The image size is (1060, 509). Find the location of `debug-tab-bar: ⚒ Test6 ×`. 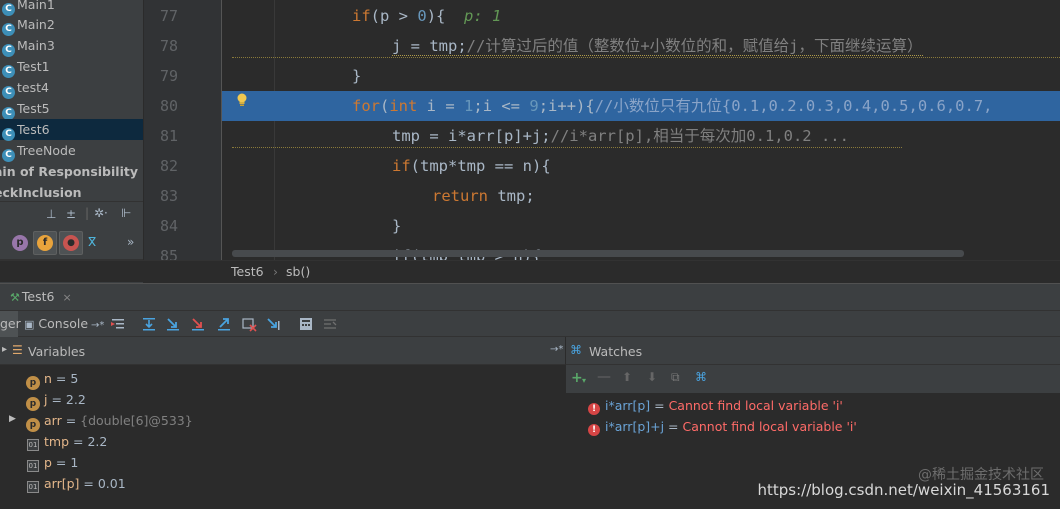

debug-tab-bar: ⚒ Test6 × is located at coordinates (530, 297).